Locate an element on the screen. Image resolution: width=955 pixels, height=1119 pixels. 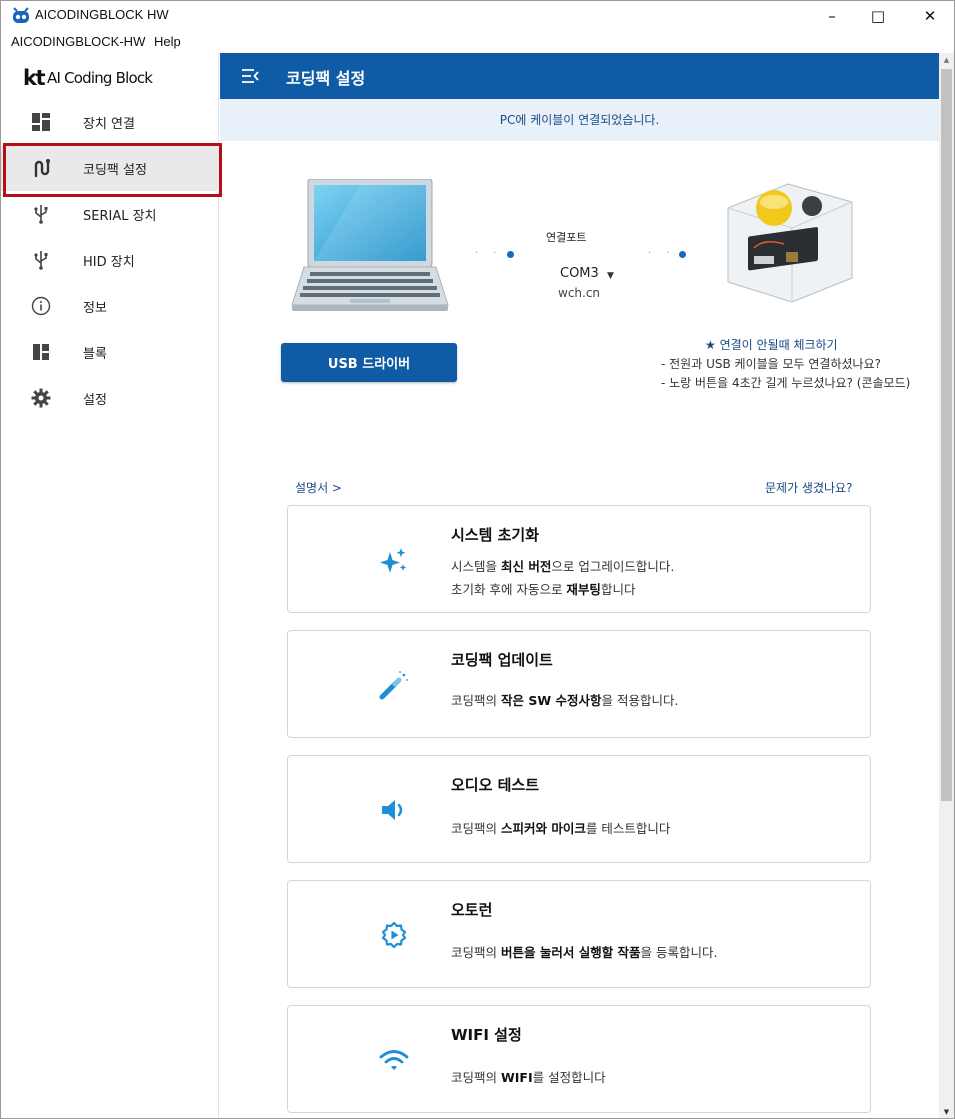
sidebar-item-hid: HID 장치 is located at coordinates (110, 260).